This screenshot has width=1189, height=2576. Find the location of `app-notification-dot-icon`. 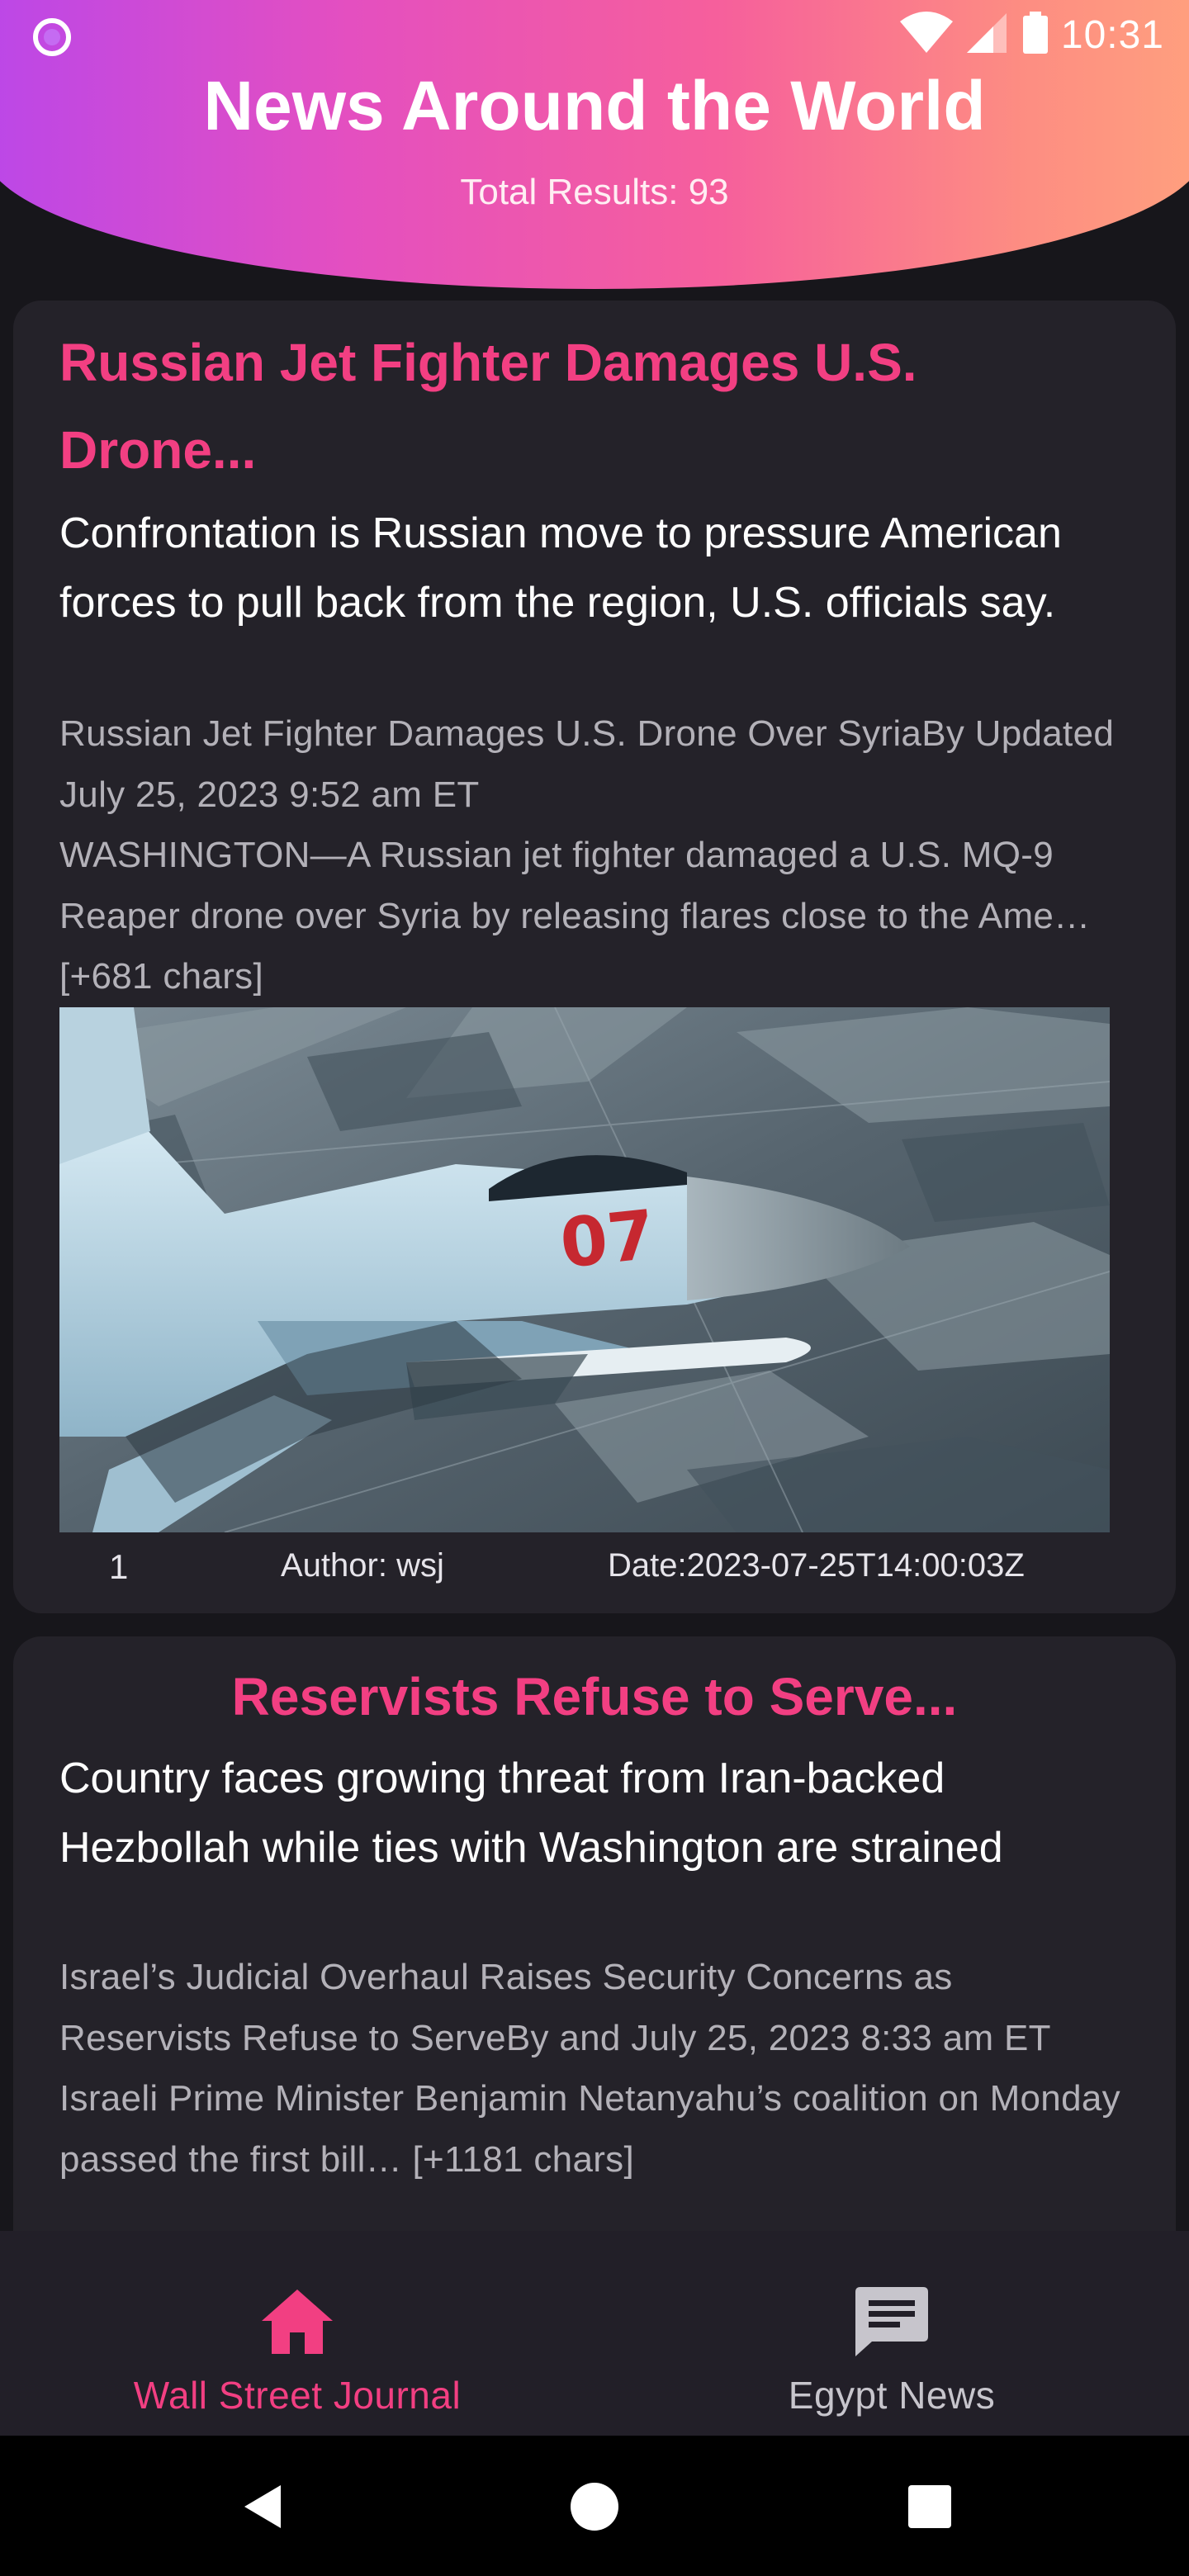

app-notification-dot-icon is located at coordinates (52, 37).